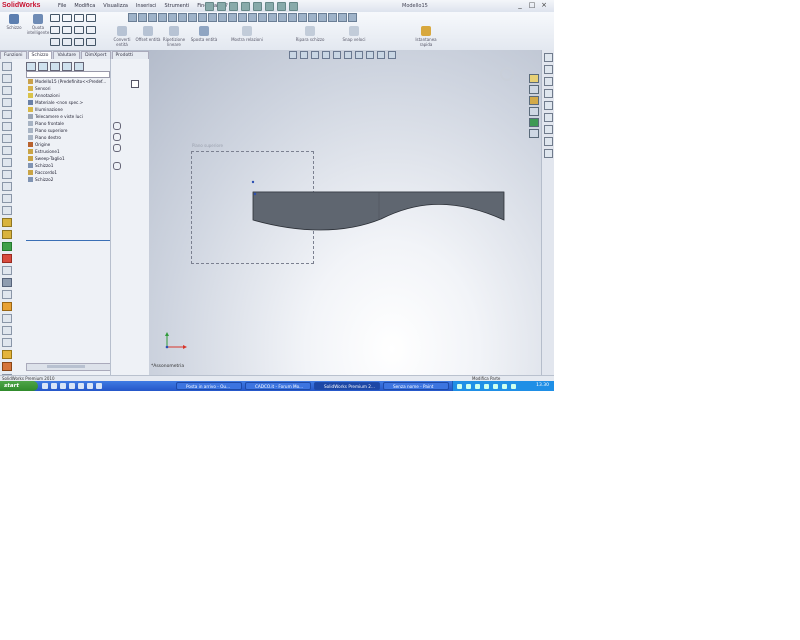  What do you see at coordinates (354, 33) in the screenshot?
I see `quick-snaps-button: Snap veloci` at bounding box center [354, 33].